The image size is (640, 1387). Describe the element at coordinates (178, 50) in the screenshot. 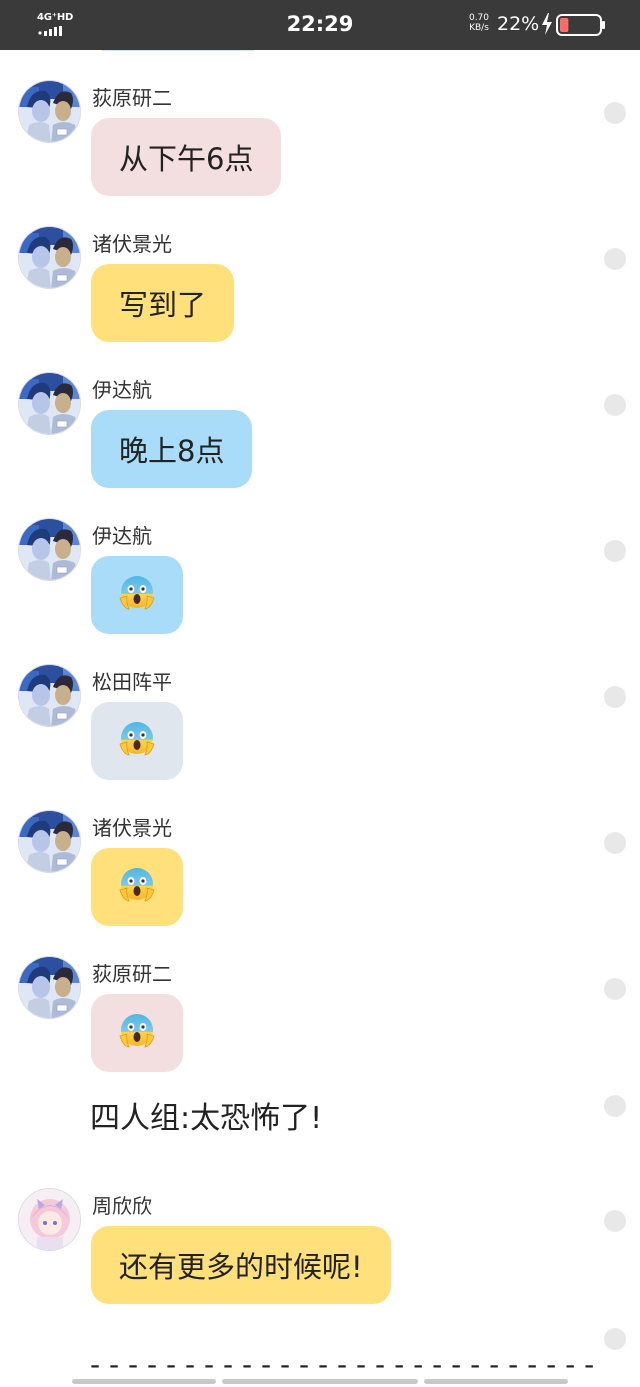

I see `previous-bubble-edge` at that location.